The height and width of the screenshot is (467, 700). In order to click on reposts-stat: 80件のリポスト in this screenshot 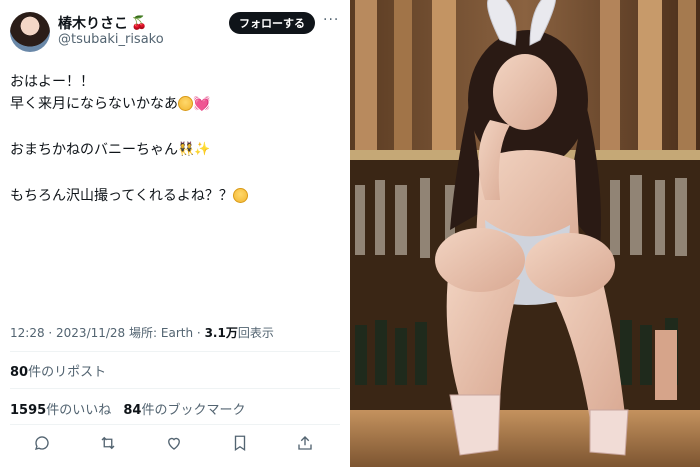, I will do `click(58, 370)`.